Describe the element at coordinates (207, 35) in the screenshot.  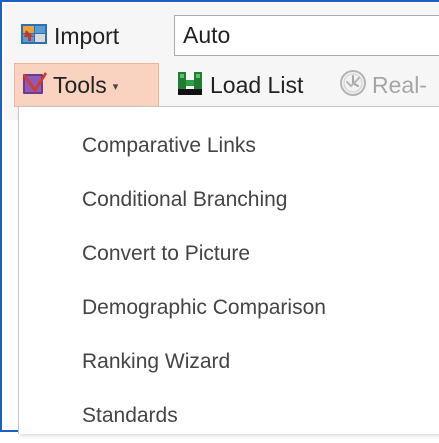
I see `auto-field-value: Auto` at that location.